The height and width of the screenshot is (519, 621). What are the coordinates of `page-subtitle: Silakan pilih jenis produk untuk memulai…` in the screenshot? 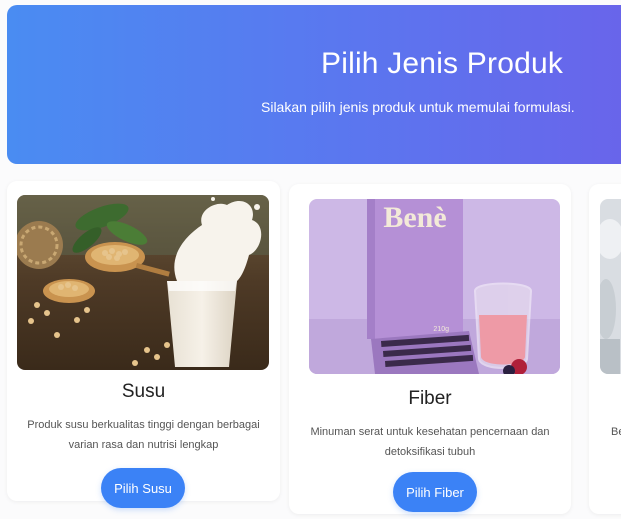 It's located at (418, 107).